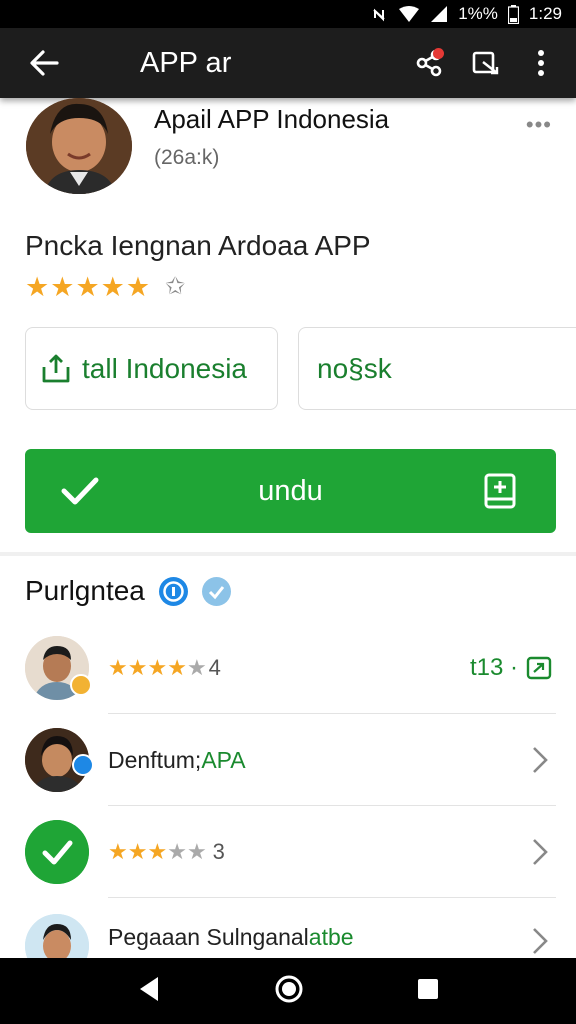  What do you see at coordinates (438, 53) in the screenshot?
I see `notification-dot` at bounding box center [438, 53].